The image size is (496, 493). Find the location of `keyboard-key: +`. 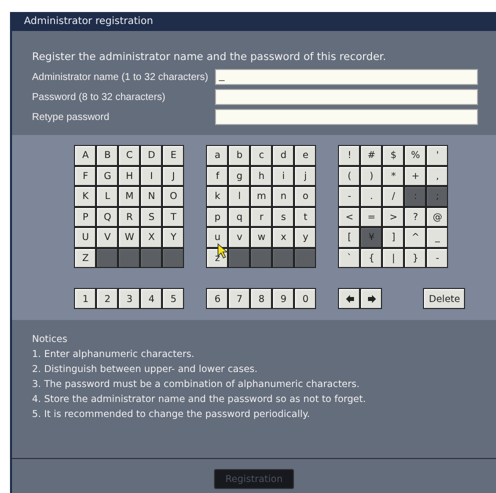

keyboard-key: + is located at coordinates (415, 175).